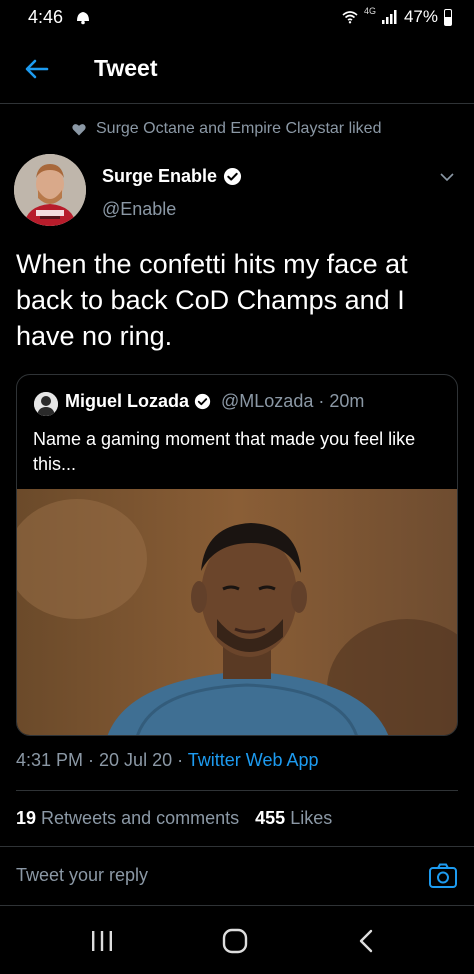 This screenshot has height=974, width=474. I want to click on system-nav-bar, so click(237, 940).